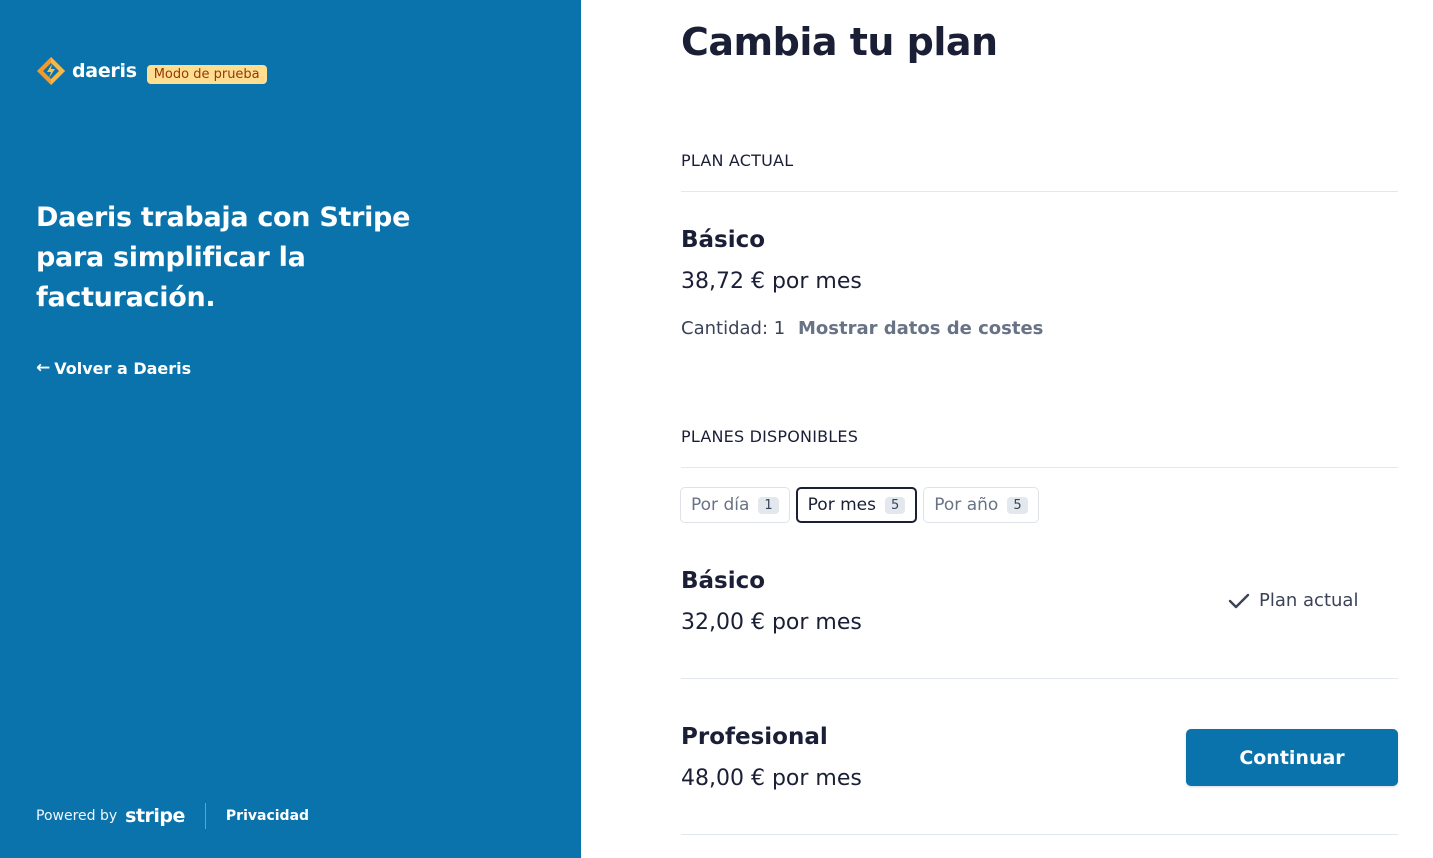  Describe the element at coordinates (123, 368) in the screenshot. I see `back-link-label: Volver a Daeris` at that location.